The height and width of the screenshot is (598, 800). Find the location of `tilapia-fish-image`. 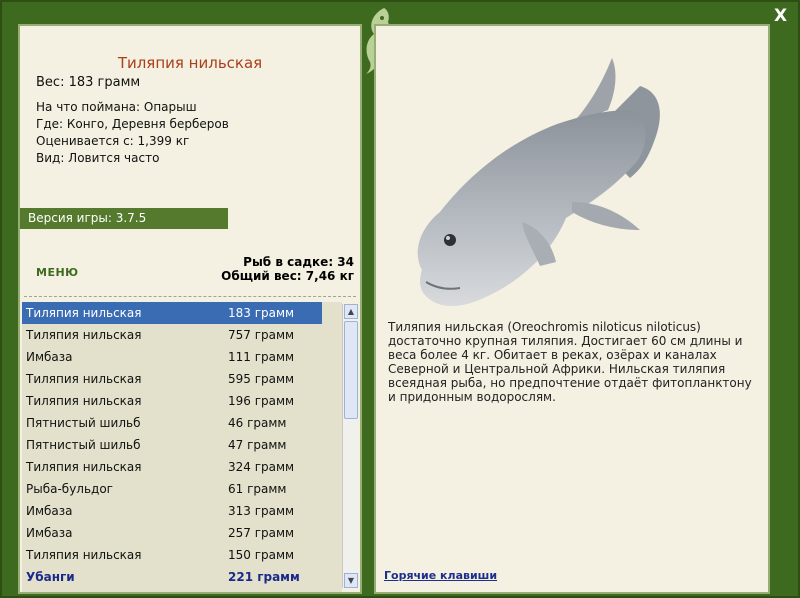

tilapia-fish-image is located at coordinates (538, 182).